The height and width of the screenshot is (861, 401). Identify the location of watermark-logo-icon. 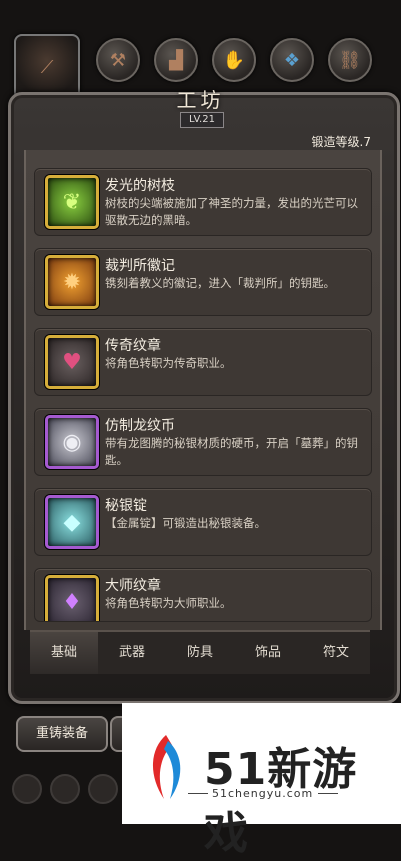
(166, 767).